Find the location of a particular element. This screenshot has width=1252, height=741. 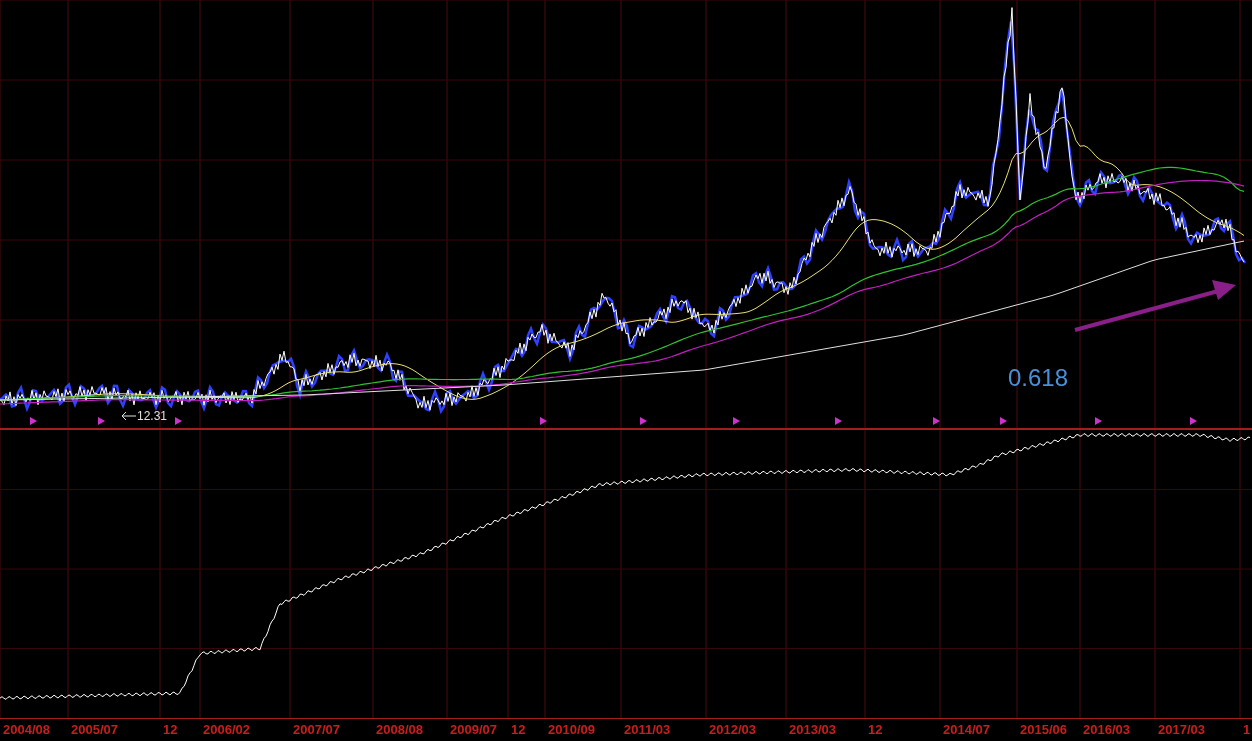

ratio-label: 0.618 is located at coordinates (1038, 378).